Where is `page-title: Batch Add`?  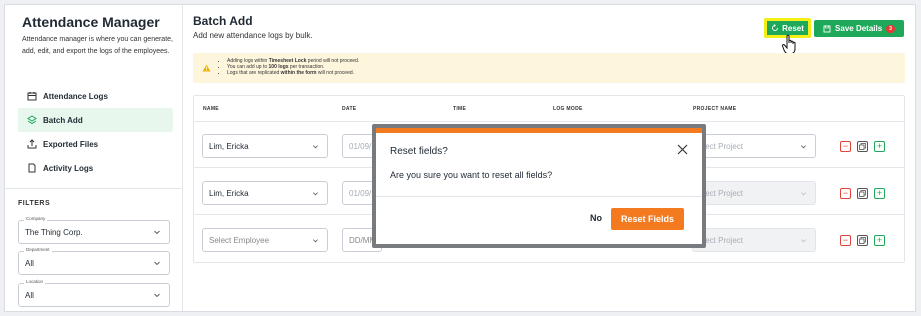
page-title: Batch Add is located at coordinates (223, 21).